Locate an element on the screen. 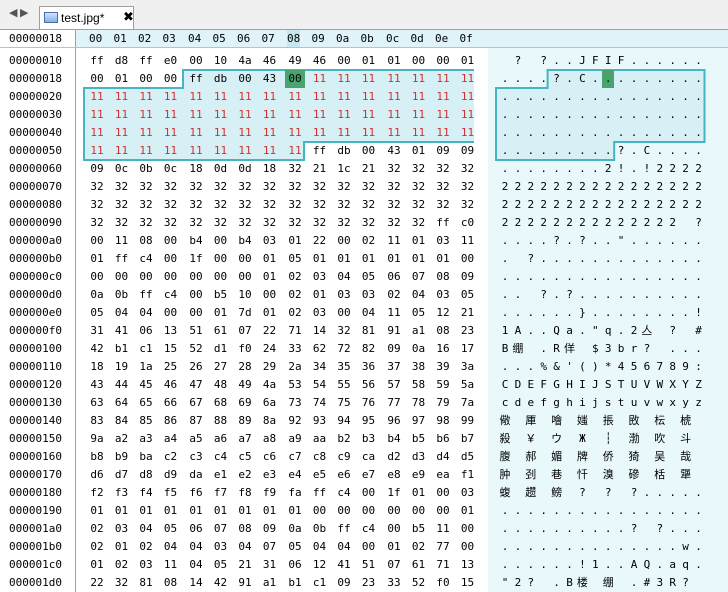 The height and width of the screenshot is (592, 728). ascii-char: e is located at coordinates (531, 403).